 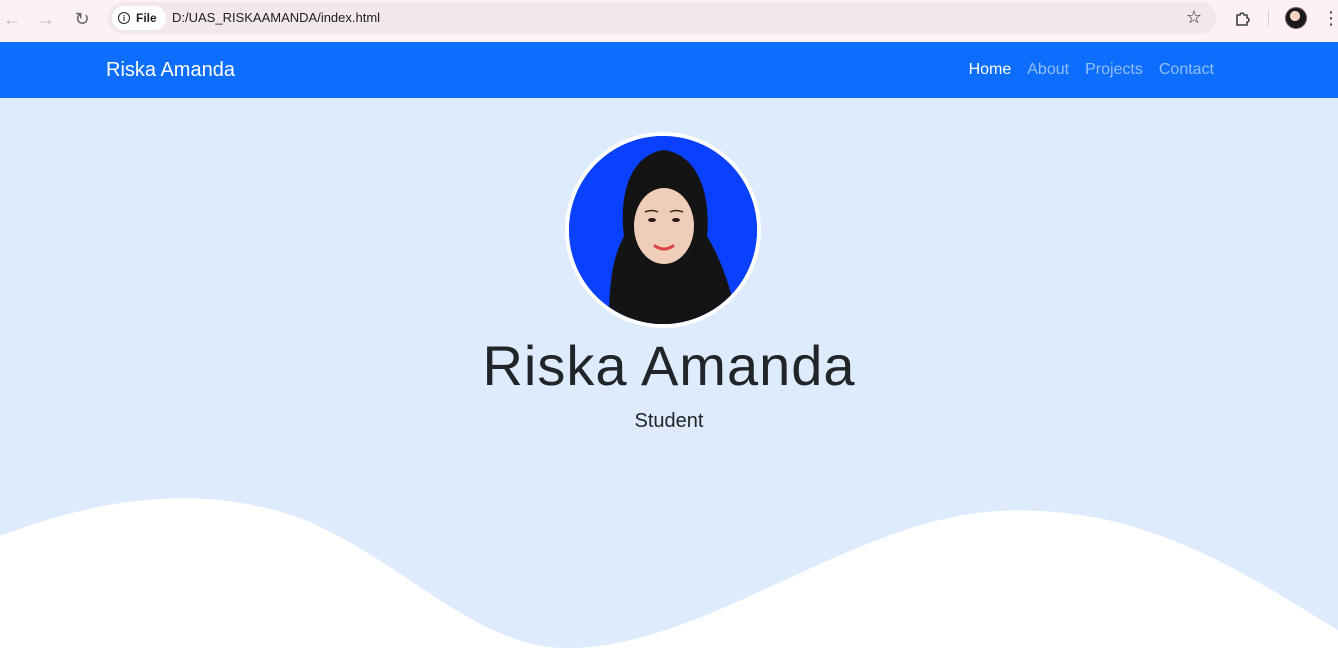 What do you see at coordinates (1194, 17) in the screenshot?
I see `star-icon: ☆` at bounding box center [1194, 17].